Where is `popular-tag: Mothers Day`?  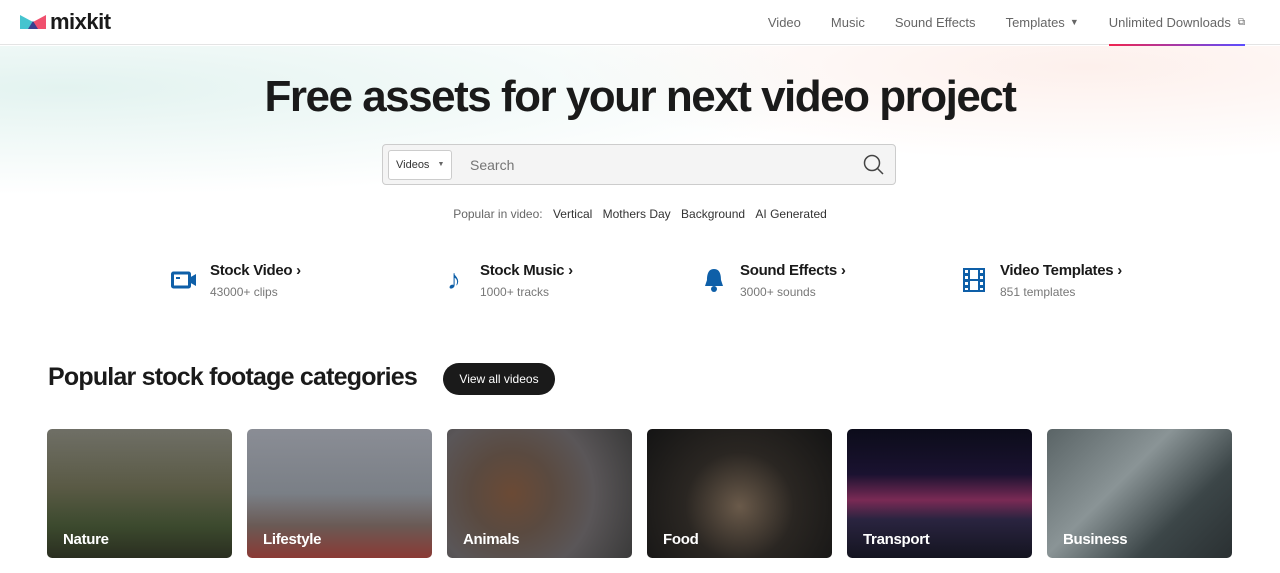
popular-tag: Mothers Day is located at coordinates (637, 214).